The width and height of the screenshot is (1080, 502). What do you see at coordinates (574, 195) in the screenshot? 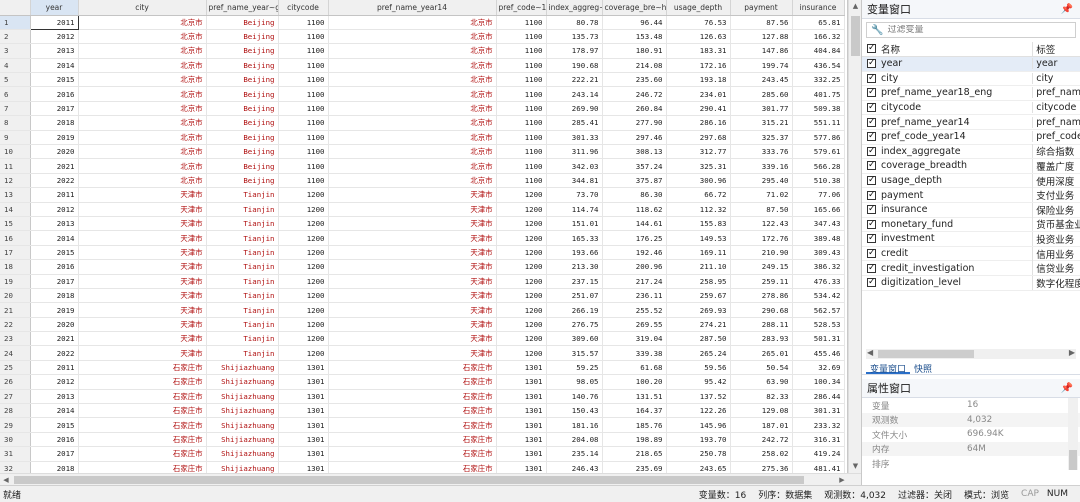
I see `table-cell: 73.70` at bounding box center [574, 195].